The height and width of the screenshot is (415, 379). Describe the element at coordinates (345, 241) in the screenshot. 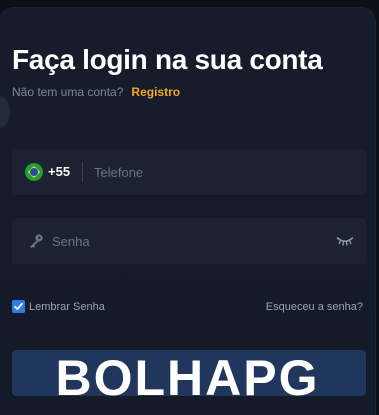

I see `eye-closed-icon` at that location.